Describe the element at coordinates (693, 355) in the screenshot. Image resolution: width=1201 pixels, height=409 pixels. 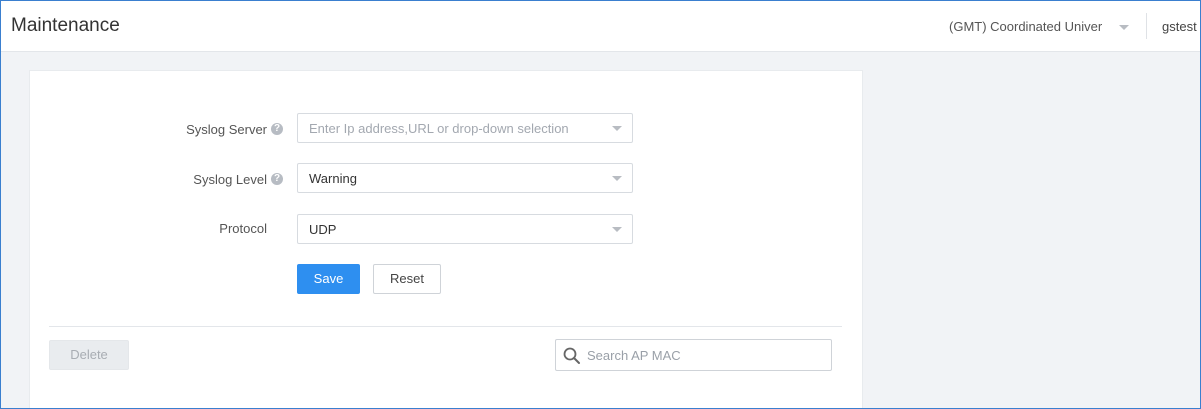
I see `search-ap-mac-input: Search AP MAC` at that location.